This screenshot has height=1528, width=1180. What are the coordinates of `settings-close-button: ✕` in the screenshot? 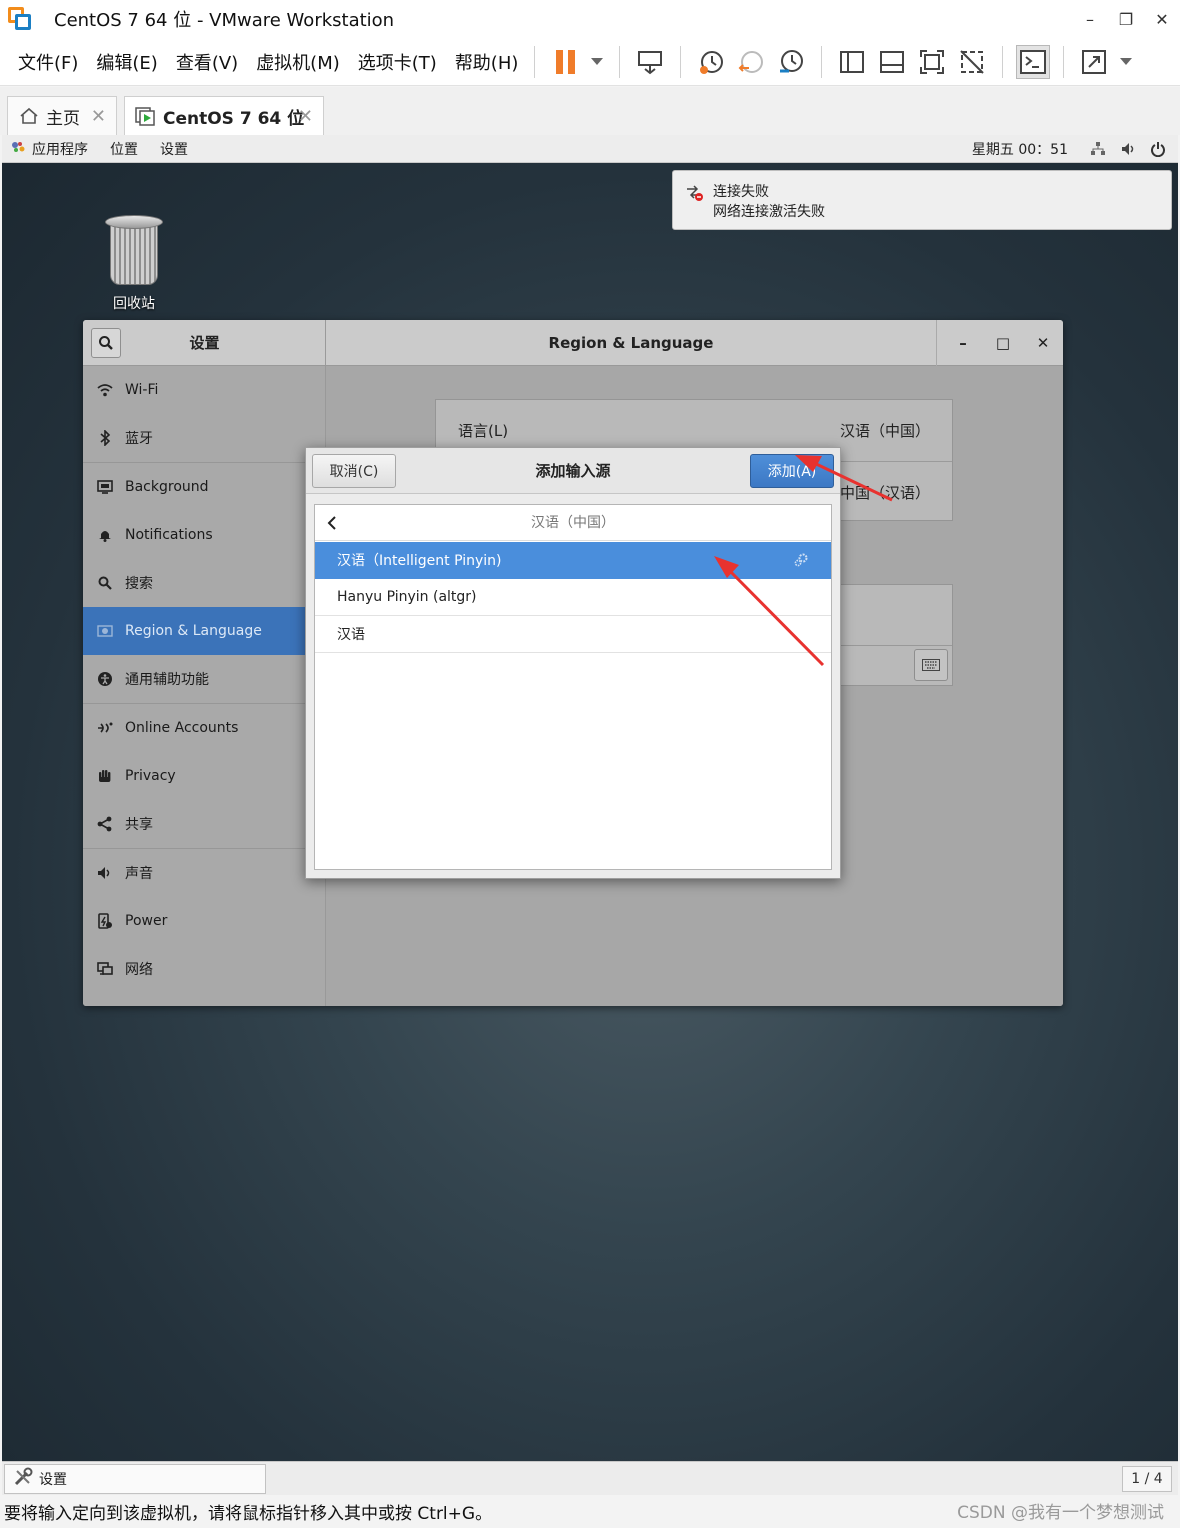 It's located at (1043, 343).